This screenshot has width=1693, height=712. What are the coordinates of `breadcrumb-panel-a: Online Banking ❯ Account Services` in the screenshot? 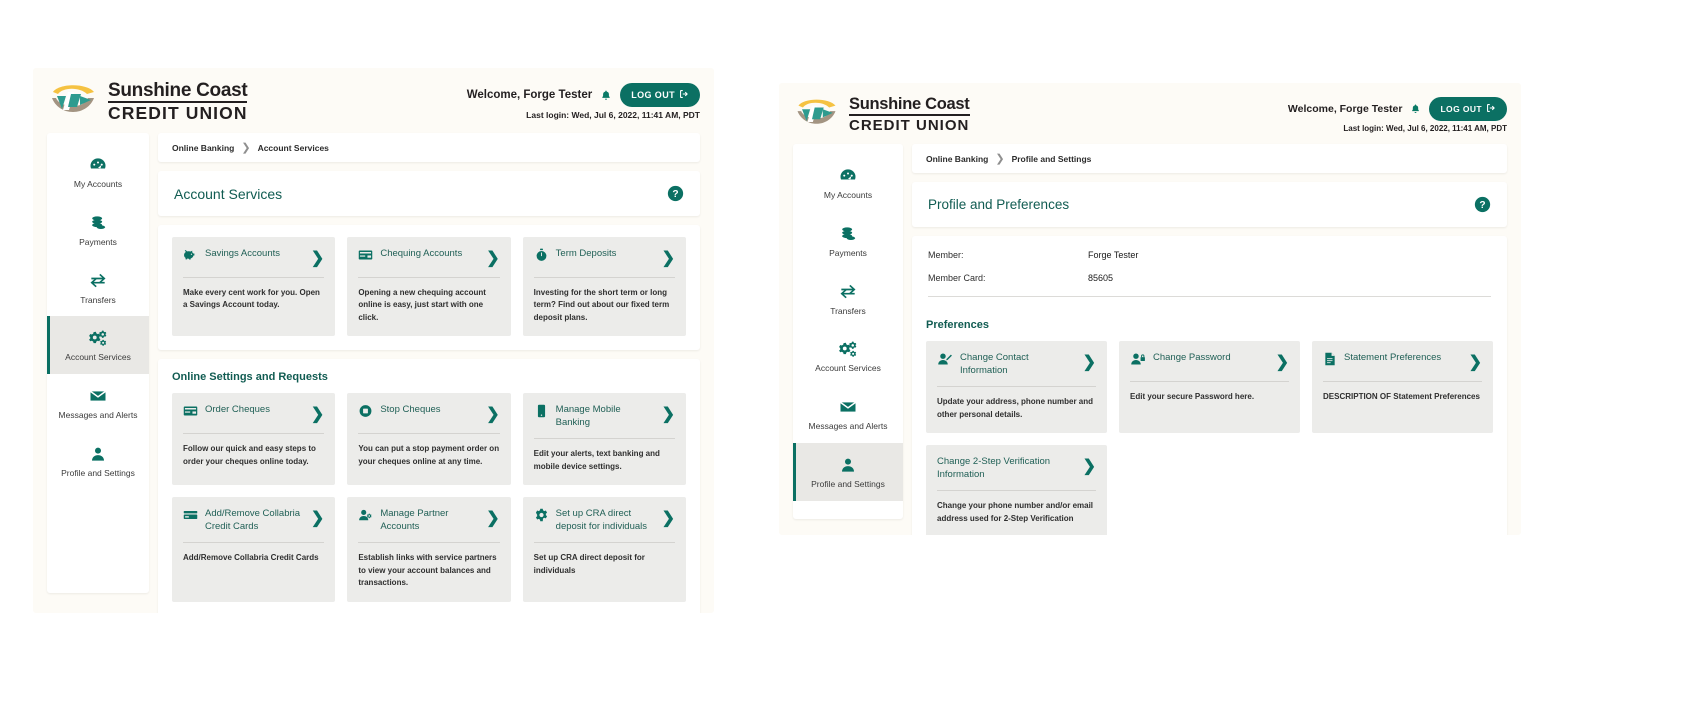 It's located at (429, 147).